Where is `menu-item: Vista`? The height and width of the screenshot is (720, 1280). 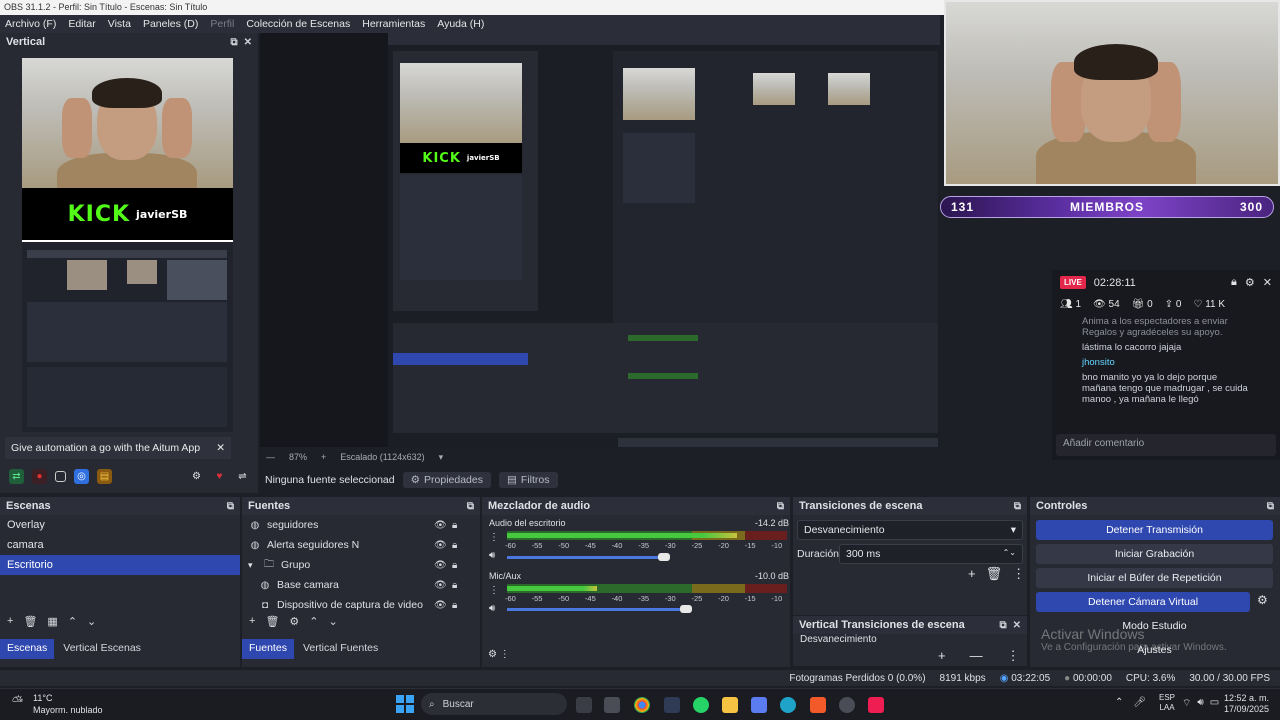
menu-item: Vista is located at coordinates (119, 24).